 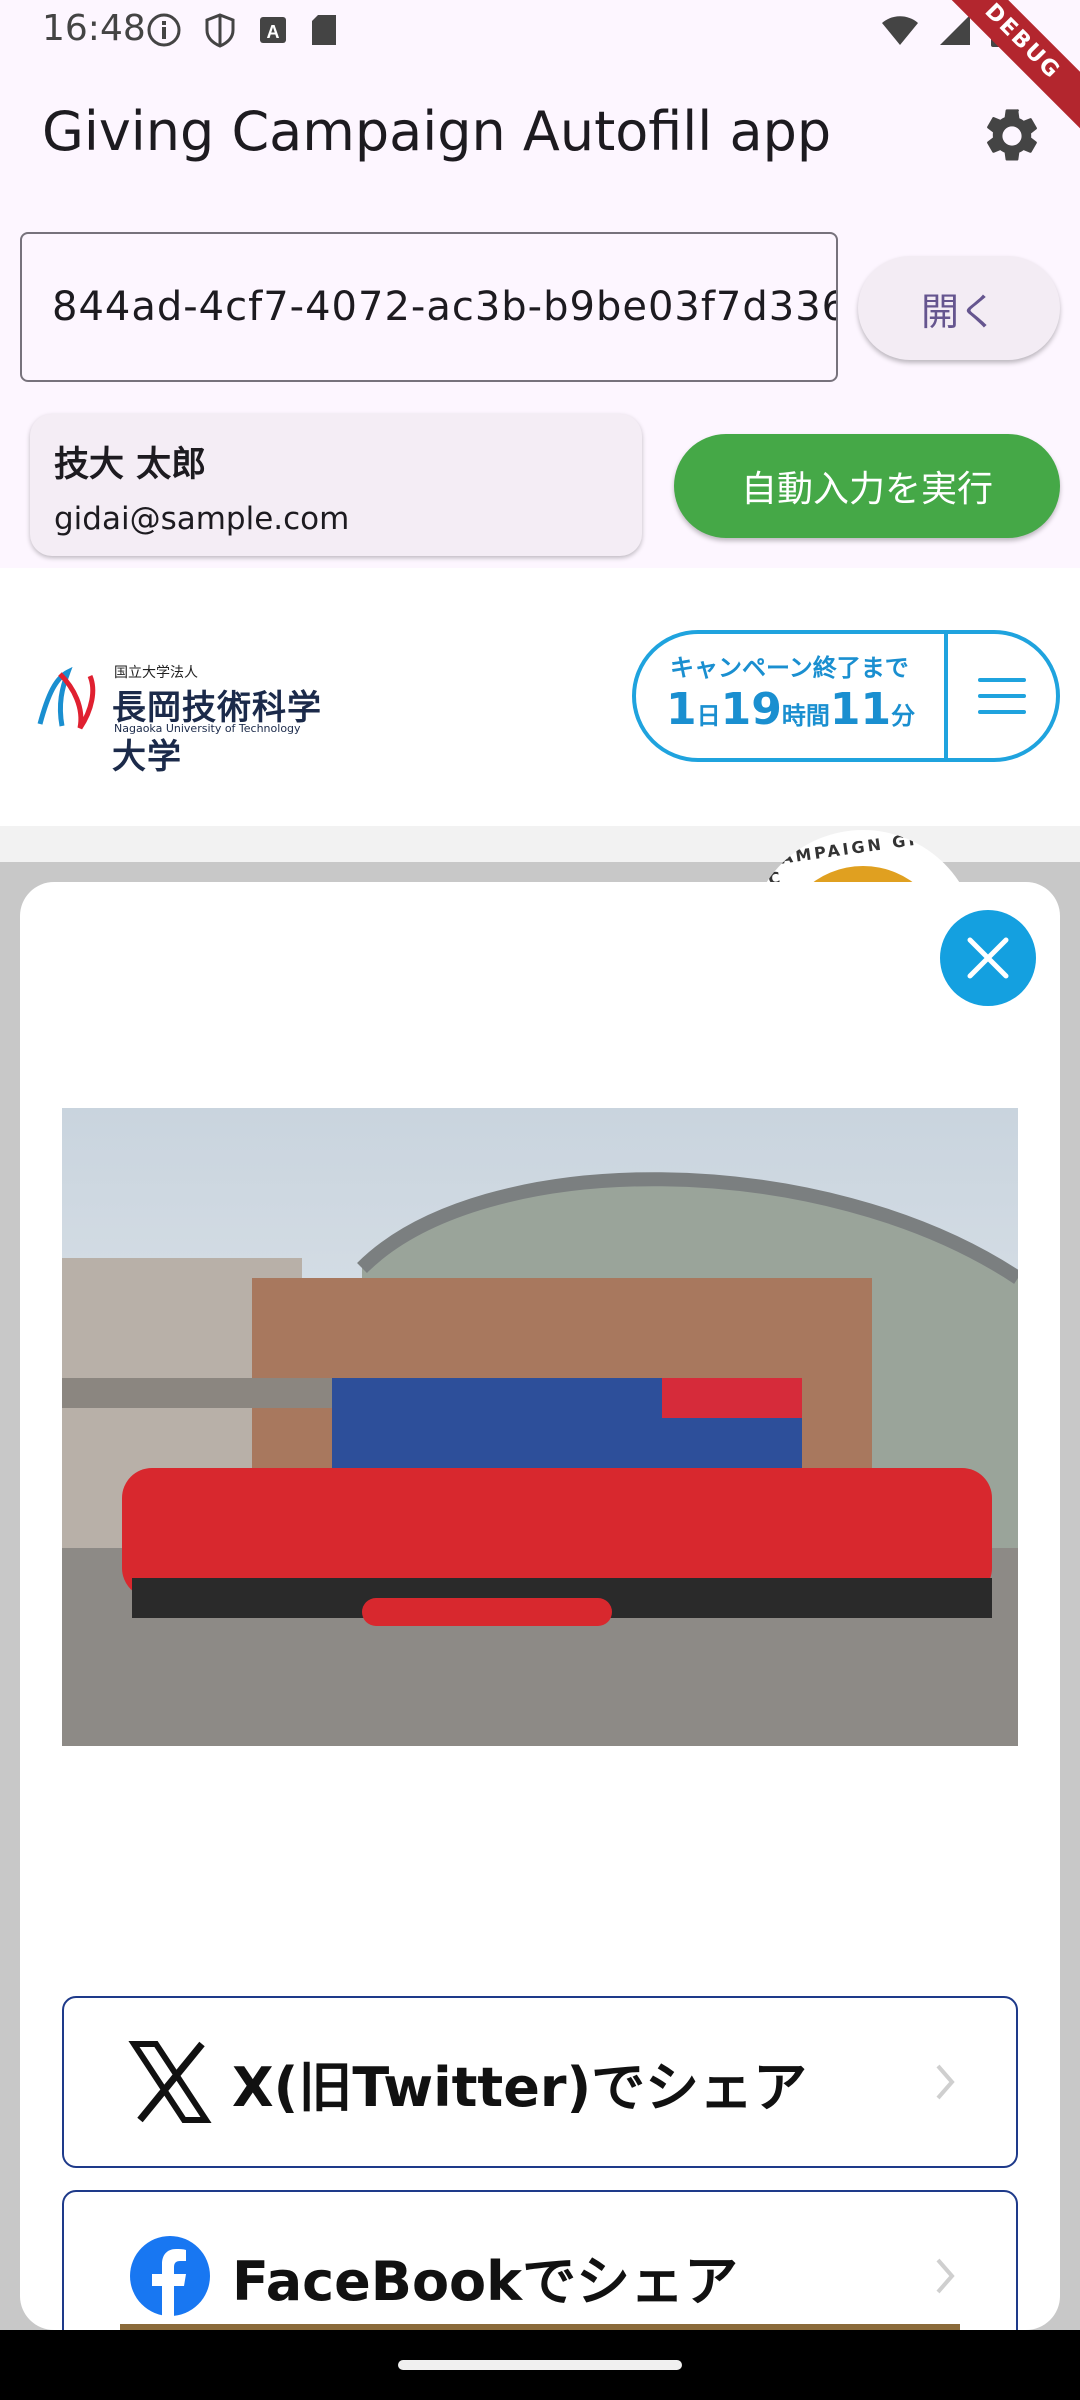 I want to click on campaign-countdown: キャンペーン終了まで 1日19時間11分, so click(x=846, y=696).